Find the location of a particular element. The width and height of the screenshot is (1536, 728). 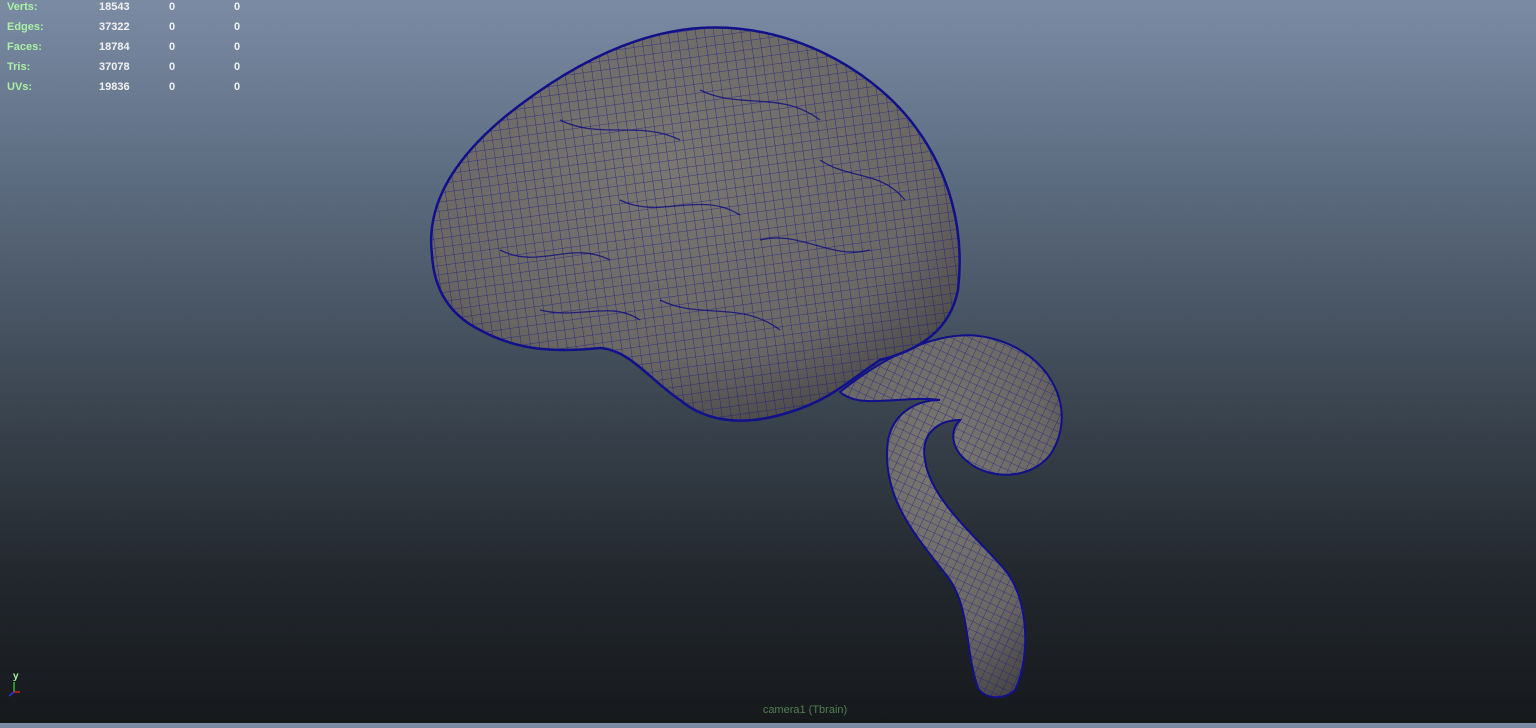

hud-value: 37078 is located at coordinates (114, 67).